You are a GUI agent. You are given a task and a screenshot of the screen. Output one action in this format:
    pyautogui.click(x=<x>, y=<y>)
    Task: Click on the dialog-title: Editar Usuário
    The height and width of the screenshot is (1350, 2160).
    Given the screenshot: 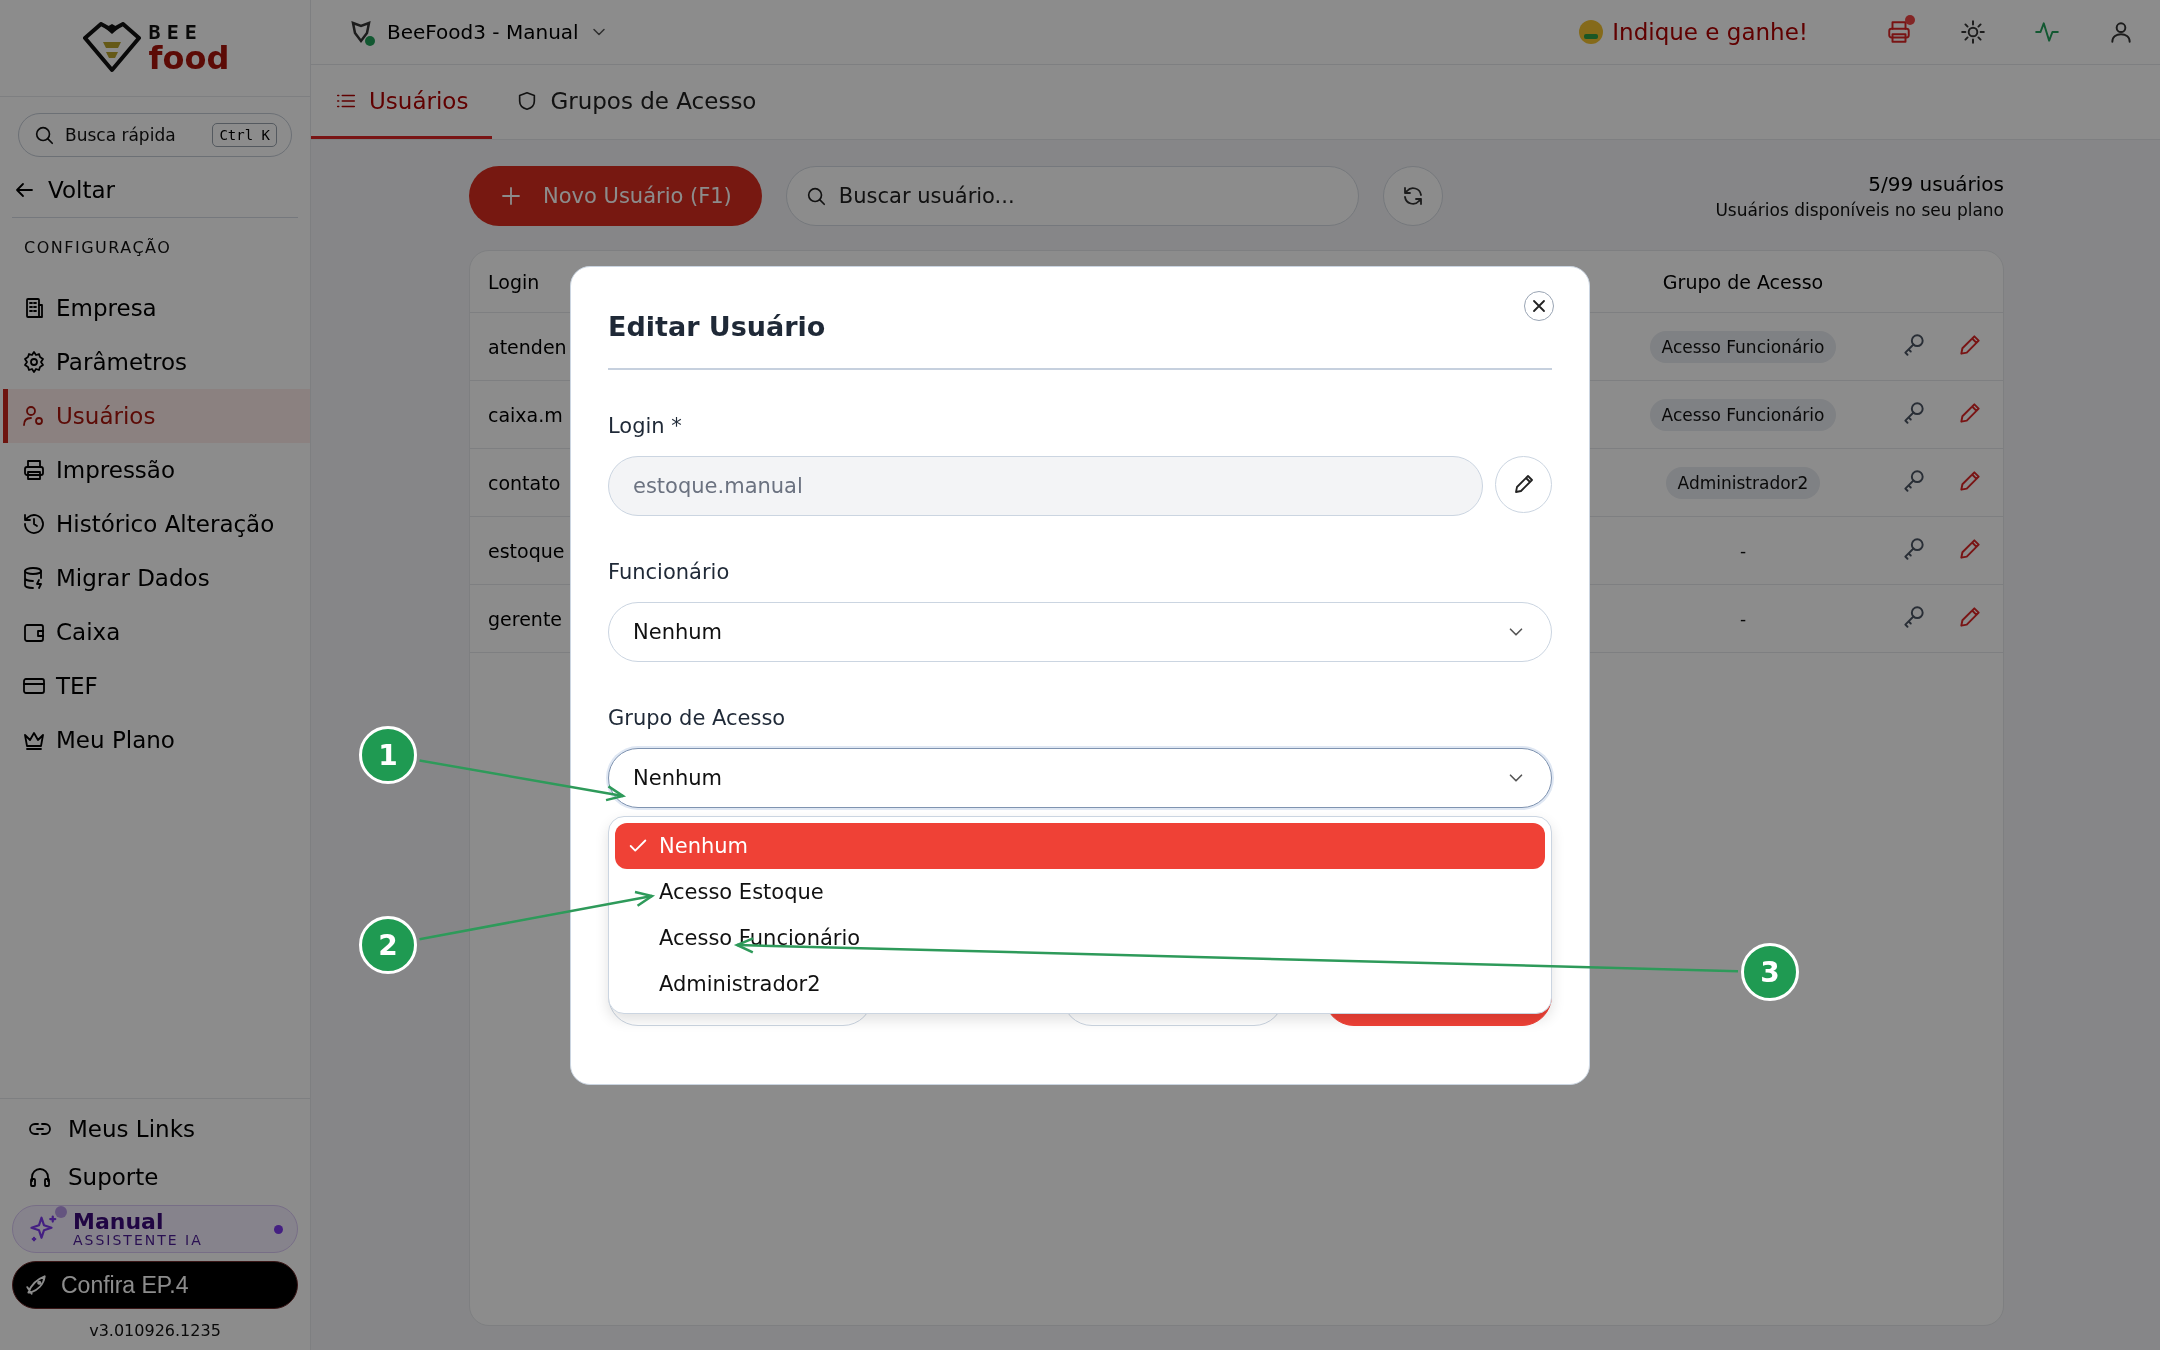 What is the action you would take?
    pyautogui.click(x=717, y=326)
    